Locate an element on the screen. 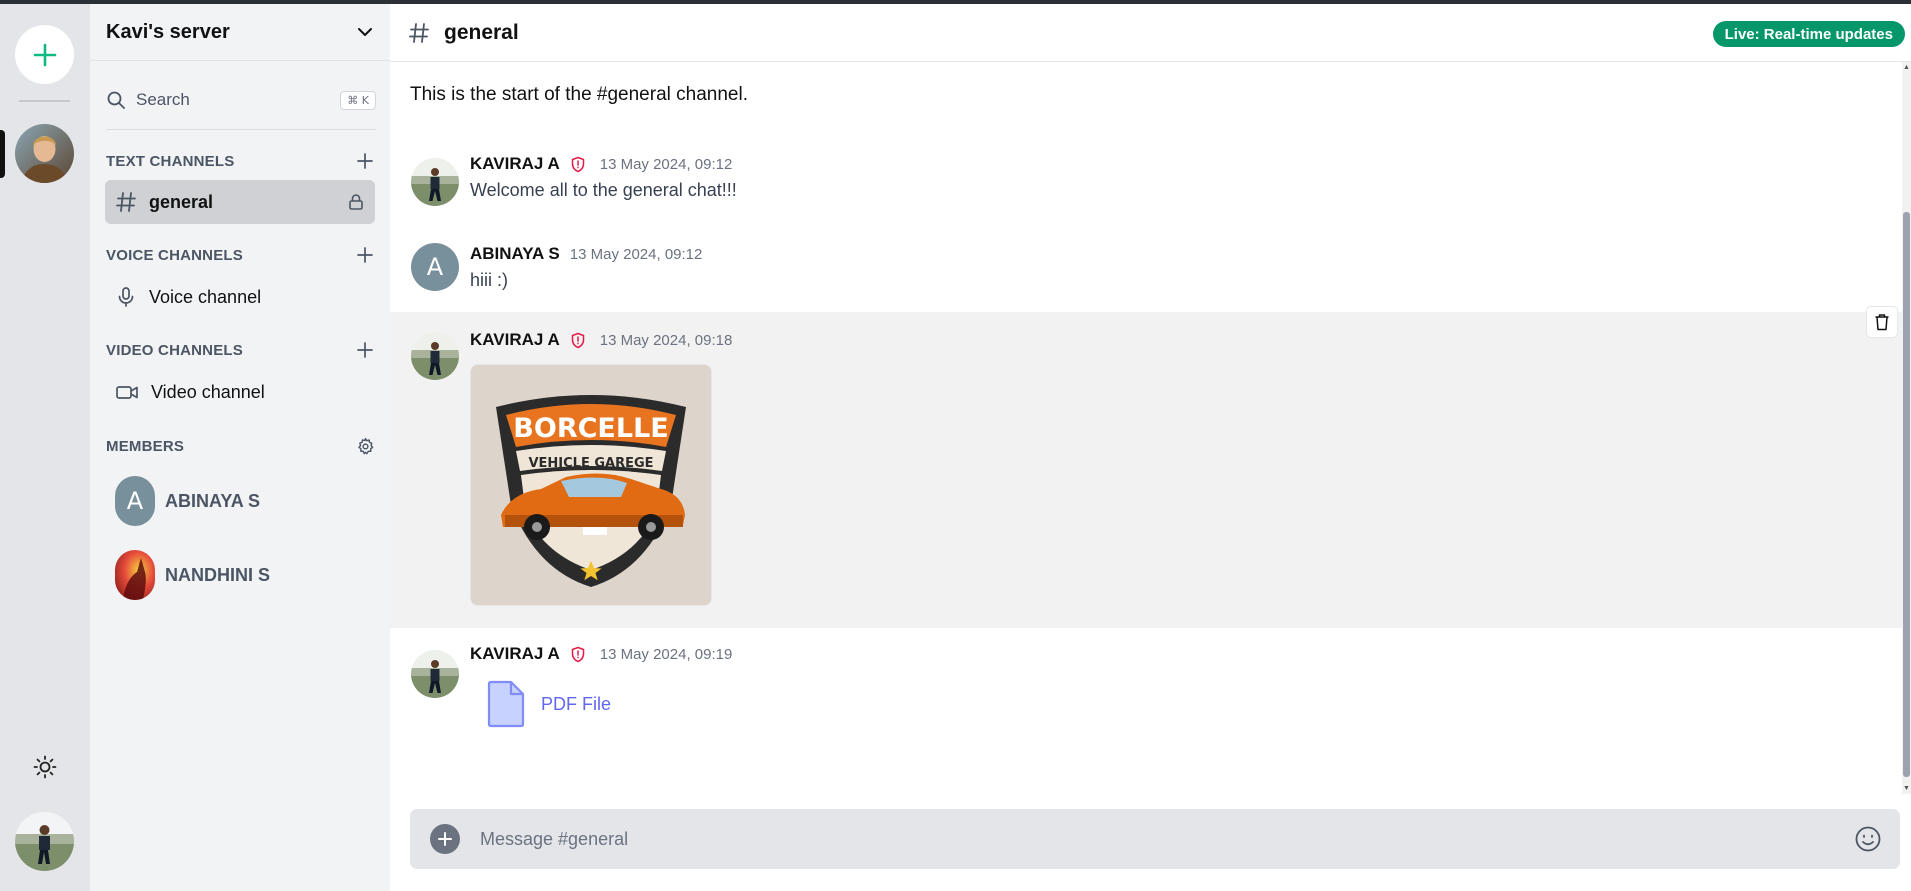  mic-icon is located at coordinates (126, 297).